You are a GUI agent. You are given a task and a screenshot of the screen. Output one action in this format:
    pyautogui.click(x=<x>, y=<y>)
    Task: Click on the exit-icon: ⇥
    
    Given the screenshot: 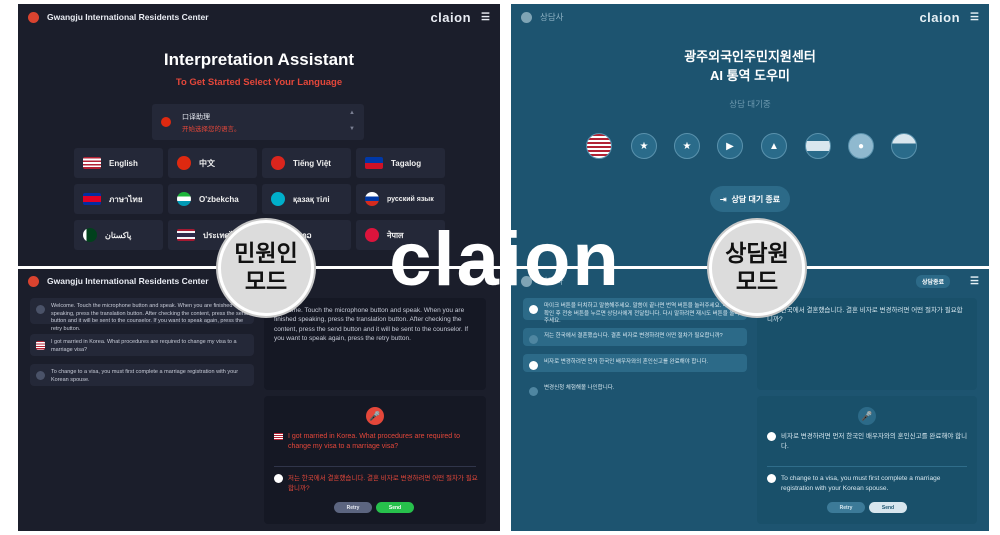 What is the action you would take?
    pyautogui.click(x=723, y=199)
    